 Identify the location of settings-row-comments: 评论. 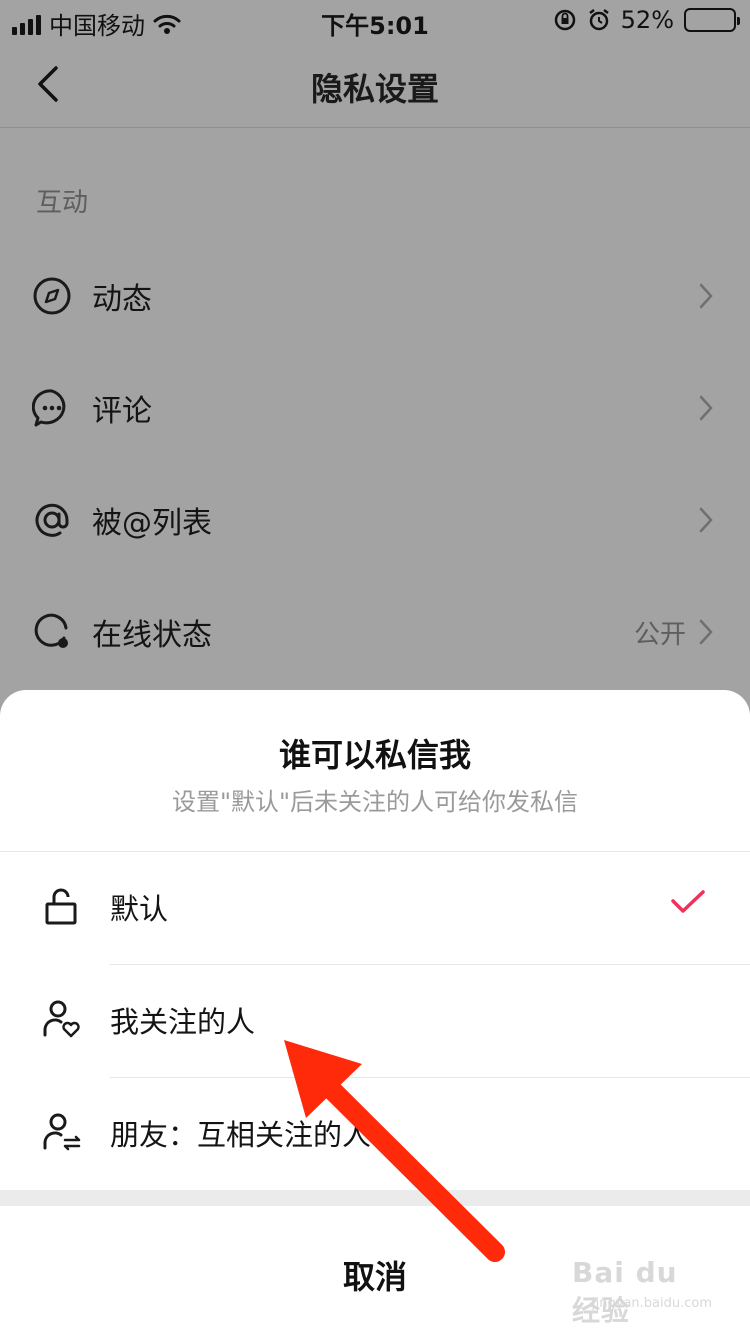
(375, 408).